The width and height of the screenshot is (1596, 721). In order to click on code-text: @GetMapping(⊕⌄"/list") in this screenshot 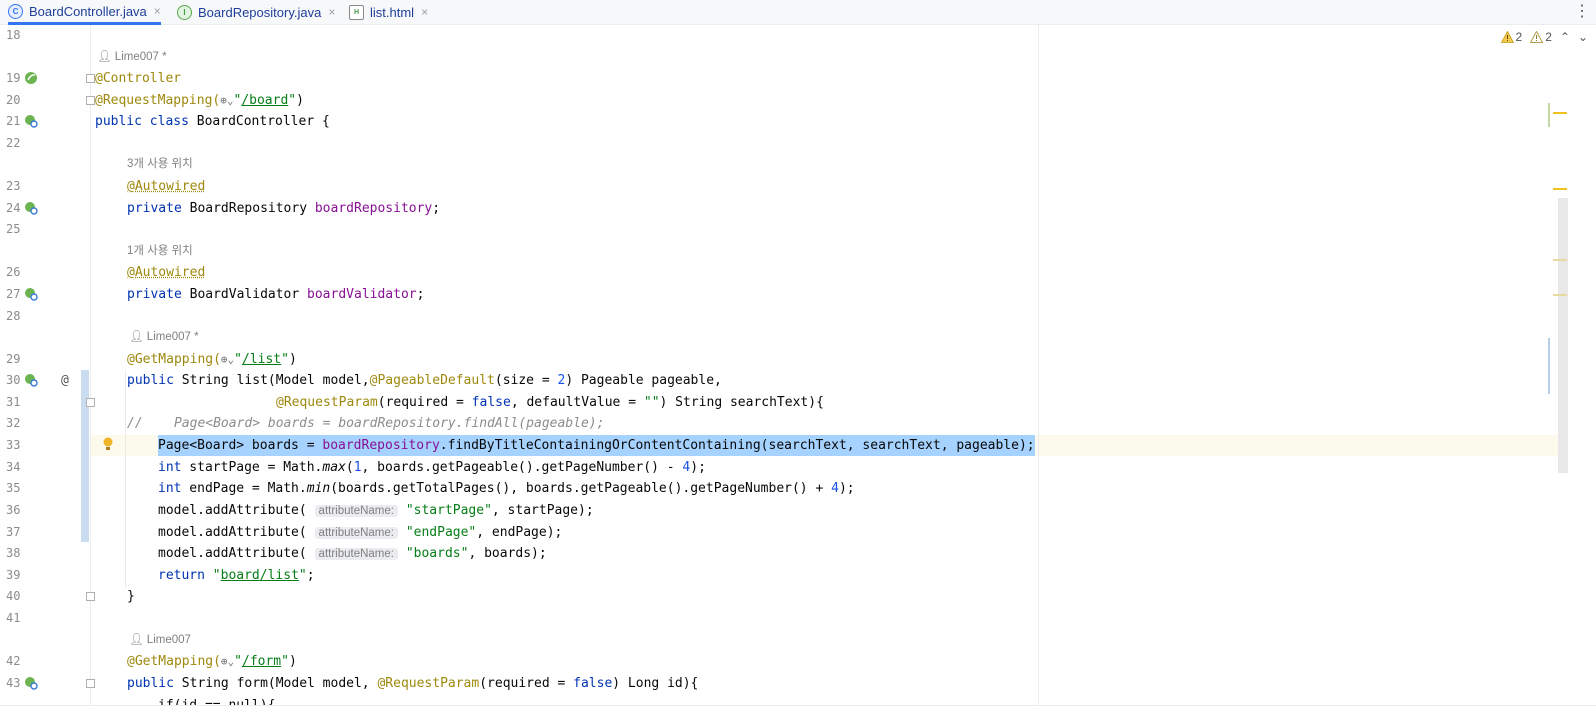, I will do `click(212, 359)`.